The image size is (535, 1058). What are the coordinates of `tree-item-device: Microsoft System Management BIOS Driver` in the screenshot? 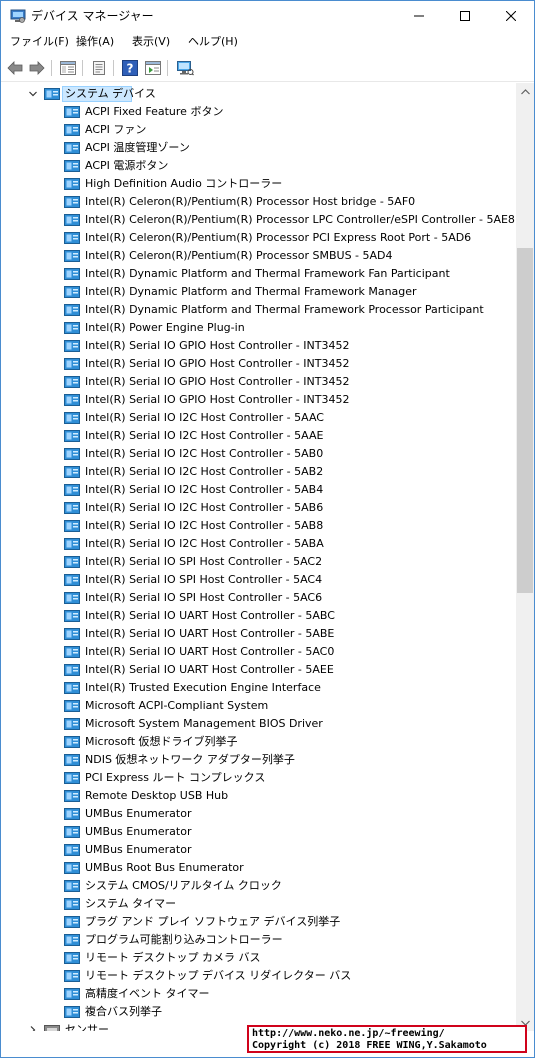 It's located at (258, 724).